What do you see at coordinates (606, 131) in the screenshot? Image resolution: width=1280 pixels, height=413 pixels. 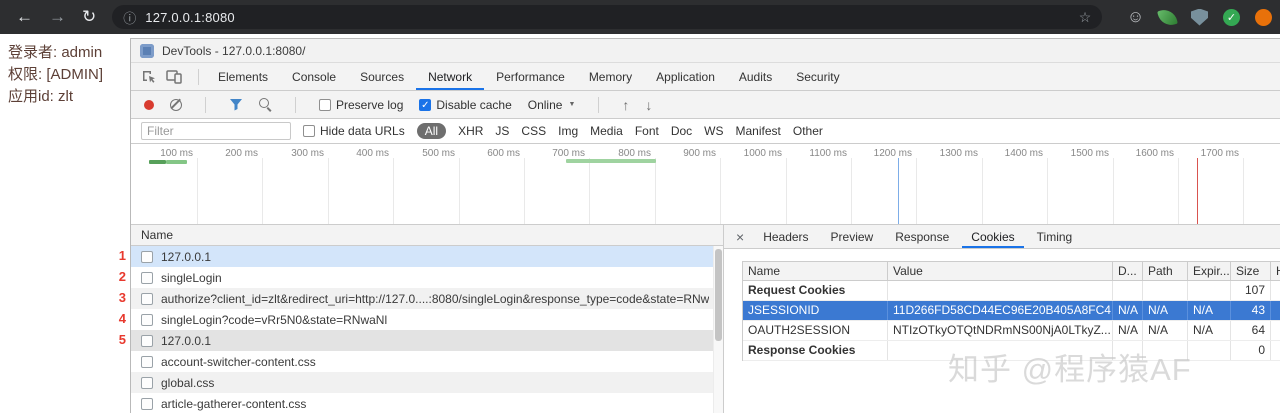 I see `filter-pill-media: Media` at bounding box center [606, 131].